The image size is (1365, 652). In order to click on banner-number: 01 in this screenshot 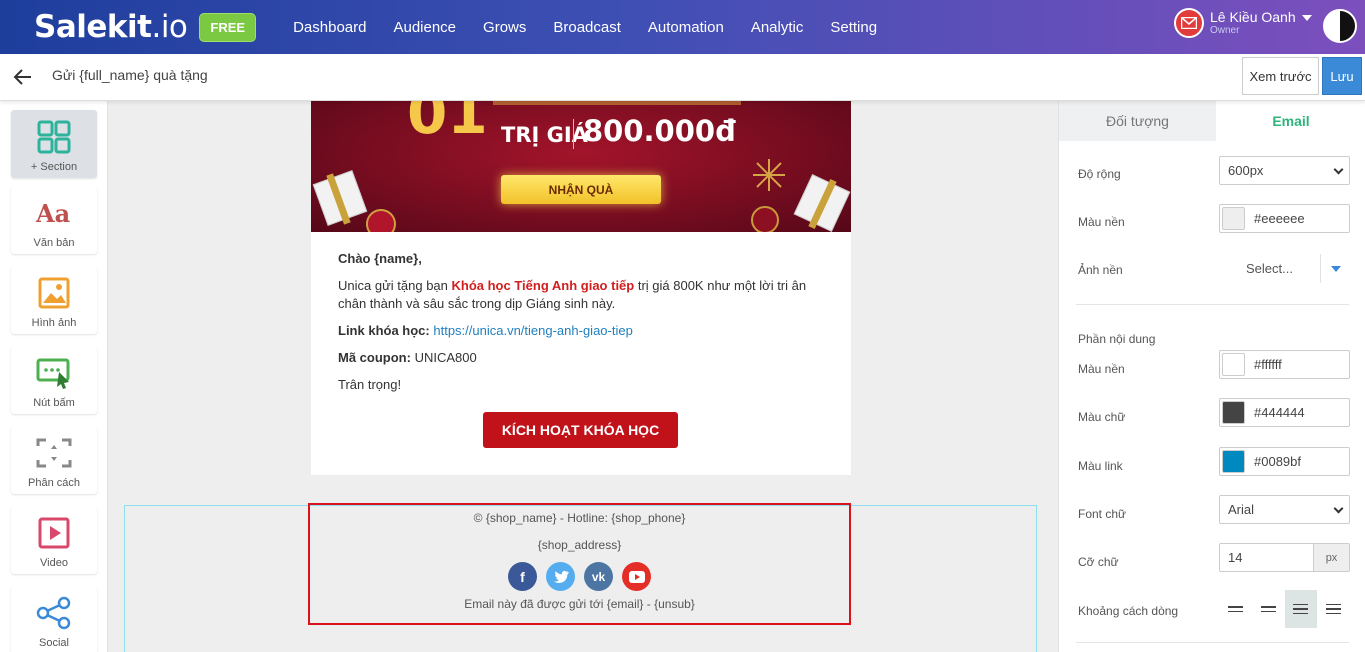, I will do `click(447, 124)`.